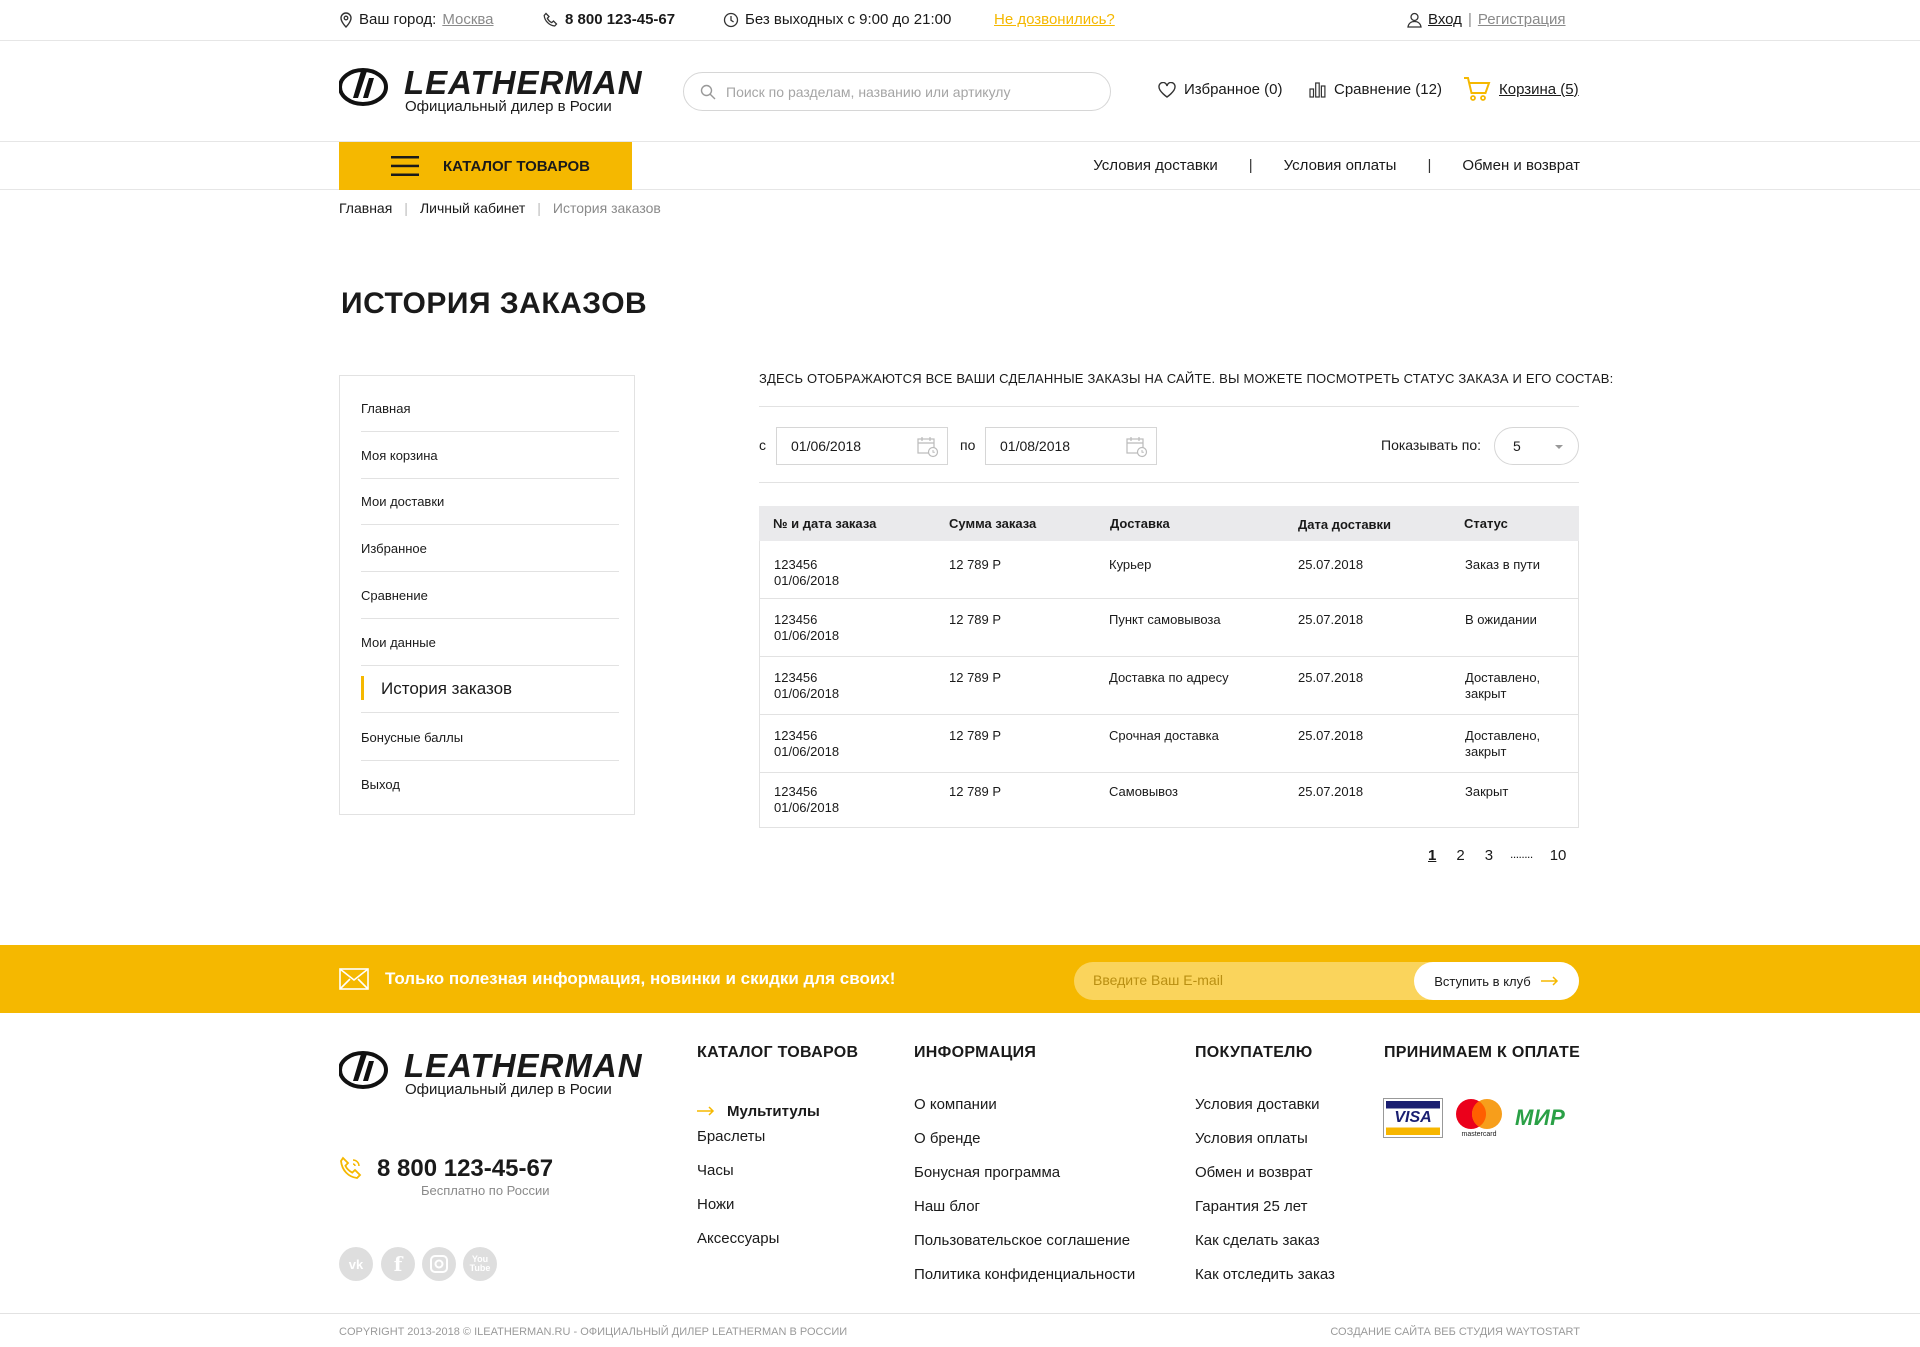 This screenshot has width=1920, height=1347. Describe the element at coordinates (1455, 1332) in the screenshot. I see `made-by: СОЗДАНИЕ САЙТА ВЕБ СТУДИЯ WAYTOSTART` at that location.